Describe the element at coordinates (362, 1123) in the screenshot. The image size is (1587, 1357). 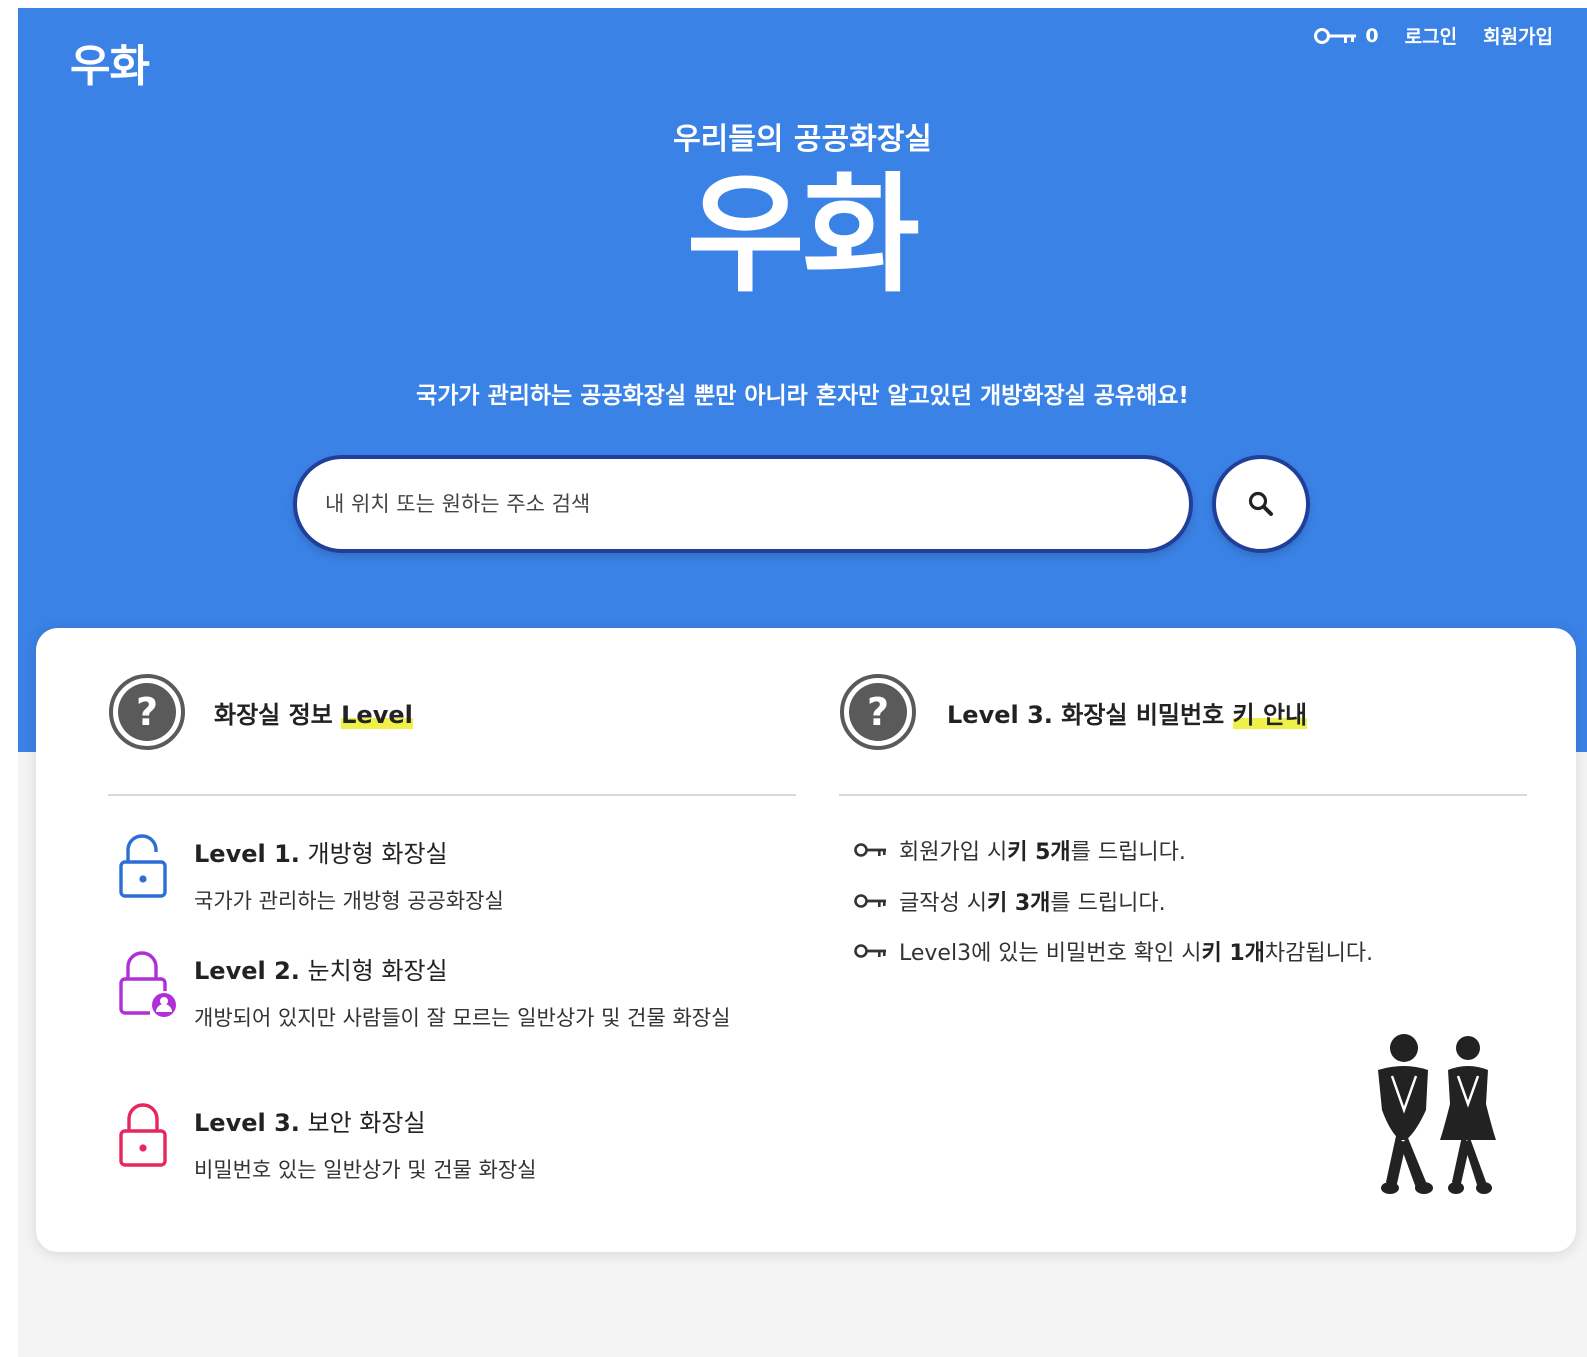
I see `level-3-name: 보안 화장실` at that location.